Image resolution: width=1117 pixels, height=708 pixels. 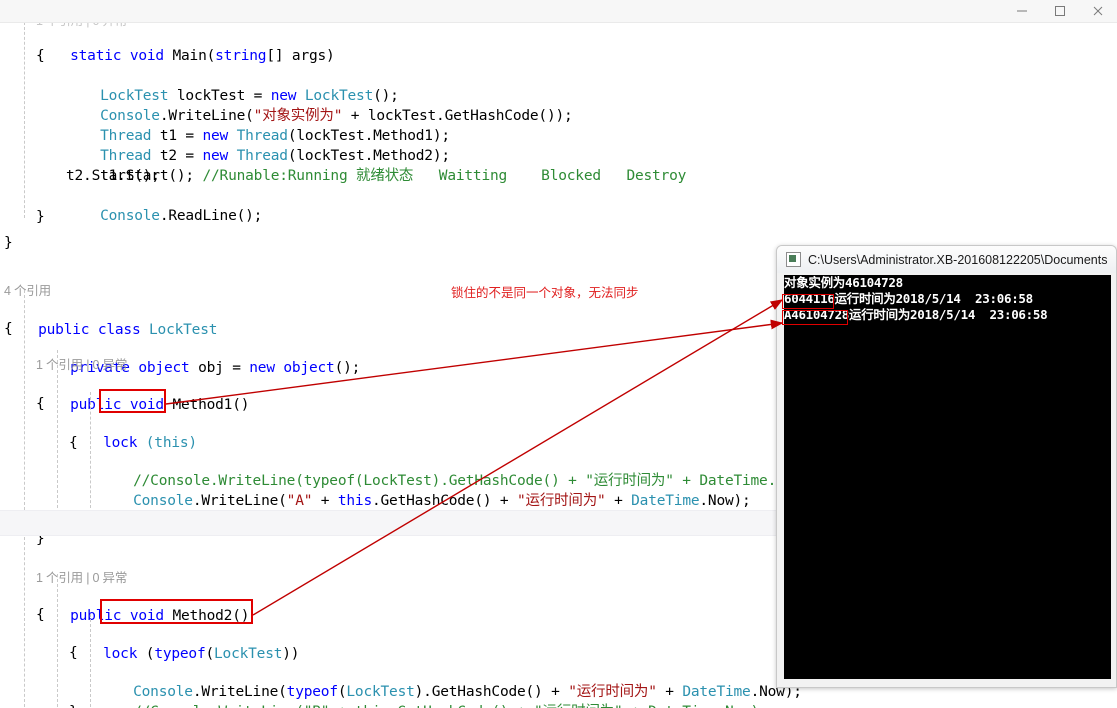 I want to click on console-line: 对象实例为46104728, so click(x=843, y=282).